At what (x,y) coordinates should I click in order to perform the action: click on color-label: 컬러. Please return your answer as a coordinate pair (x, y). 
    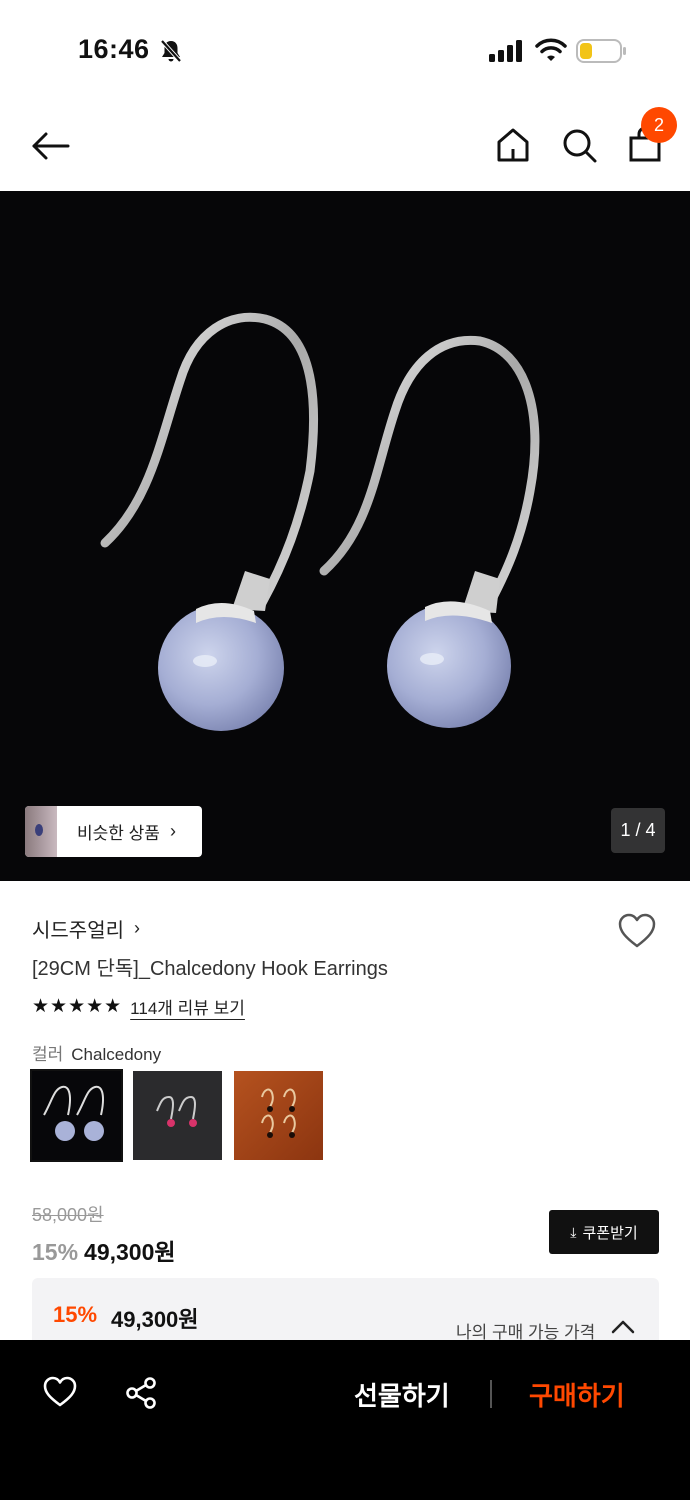
    Looking at the image, I should click on (48, 1054).